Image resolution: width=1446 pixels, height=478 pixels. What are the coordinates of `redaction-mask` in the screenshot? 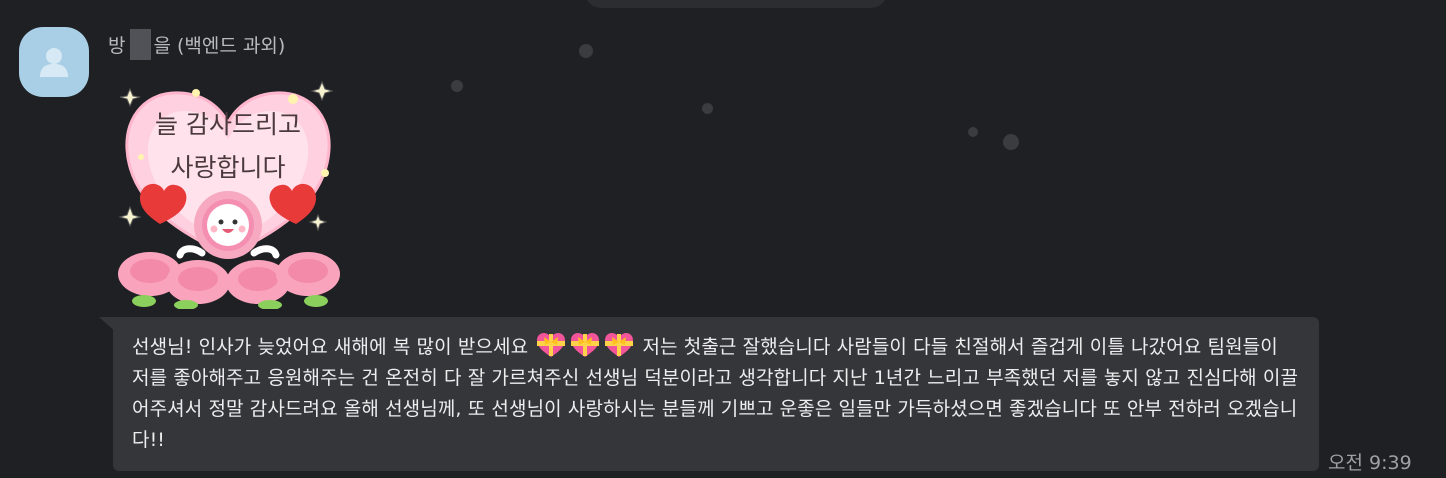 It's located at (141, 44).